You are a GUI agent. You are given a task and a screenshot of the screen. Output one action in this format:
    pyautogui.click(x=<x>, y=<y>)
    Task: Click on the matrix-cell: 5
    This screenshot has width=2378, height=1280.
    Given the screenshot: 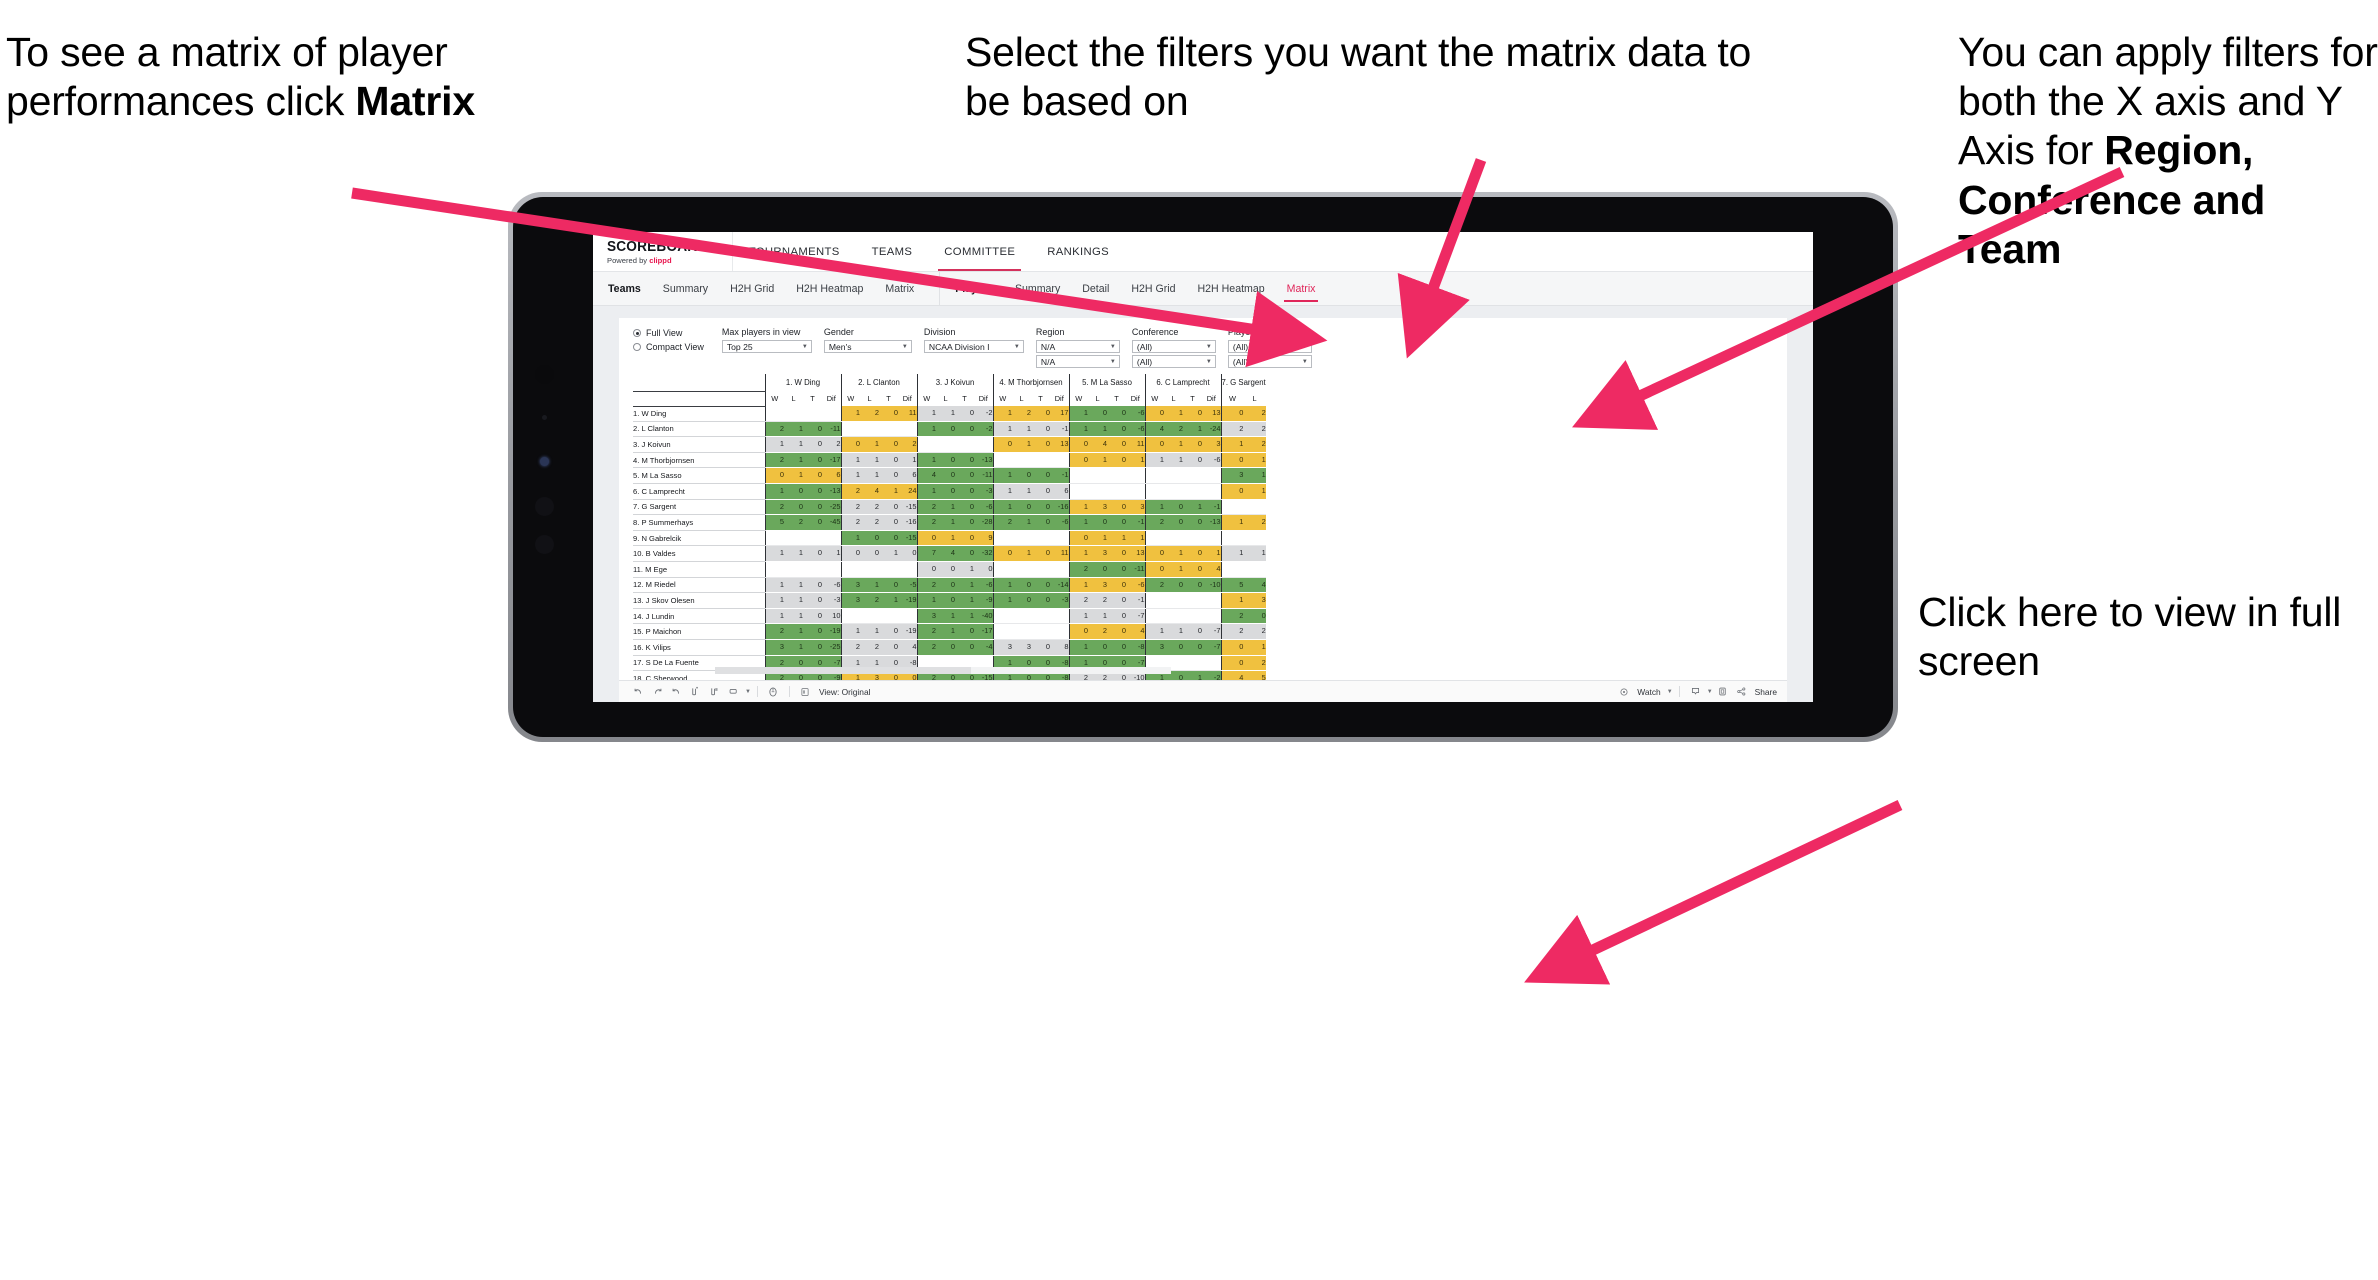 What is the action you would take?
    pyautogui.click(x=1254, y=675)
    